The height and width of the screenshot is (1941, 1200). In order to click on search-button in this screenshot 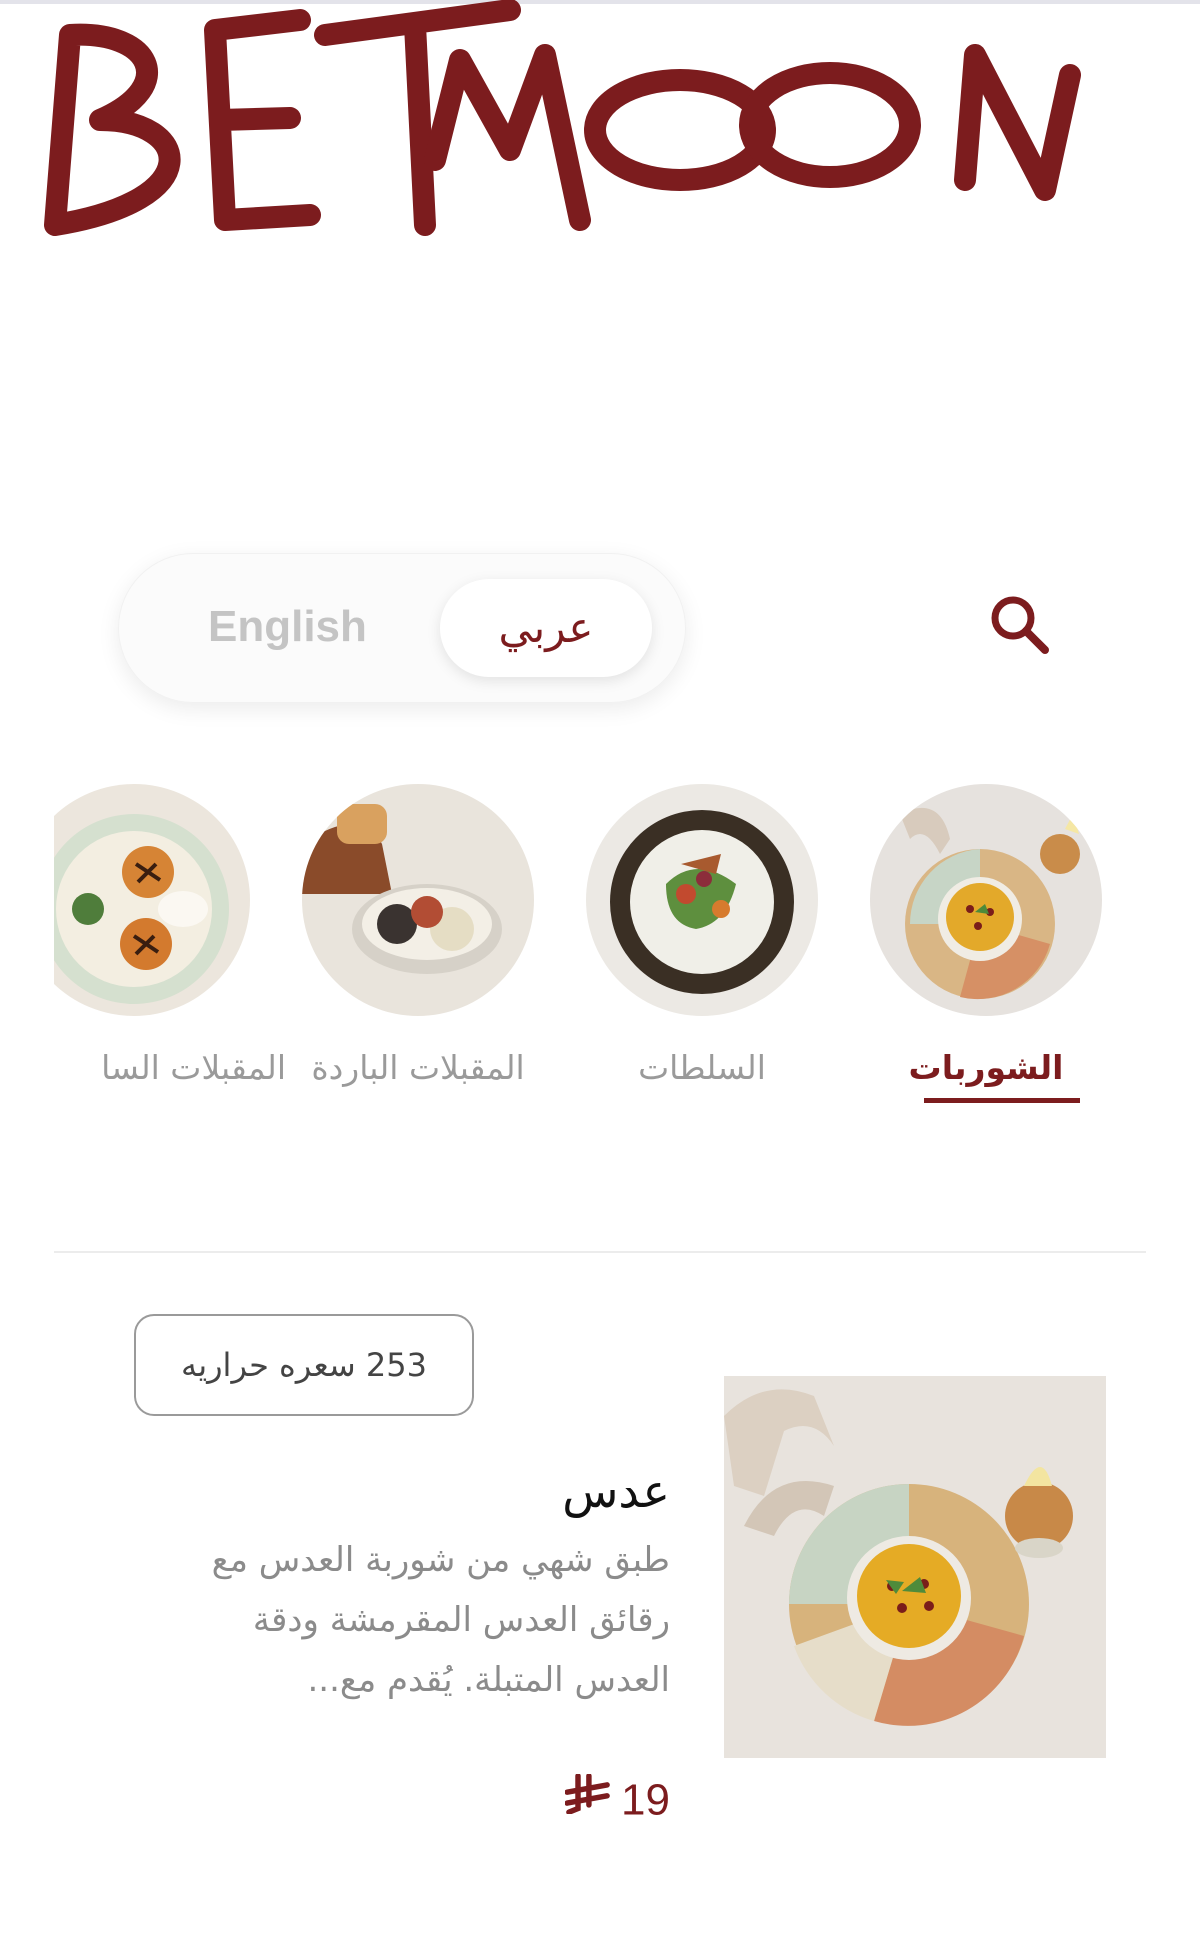, I will do `click(1020, 625)`.